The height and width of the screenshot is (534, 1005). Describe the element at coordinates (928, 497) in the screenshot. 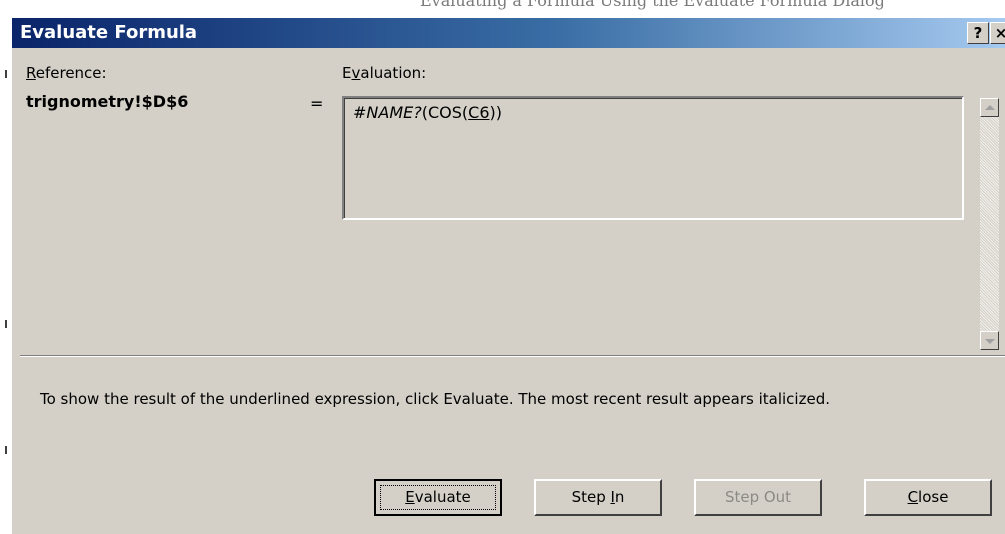

I see `close-button: Close` at that location.